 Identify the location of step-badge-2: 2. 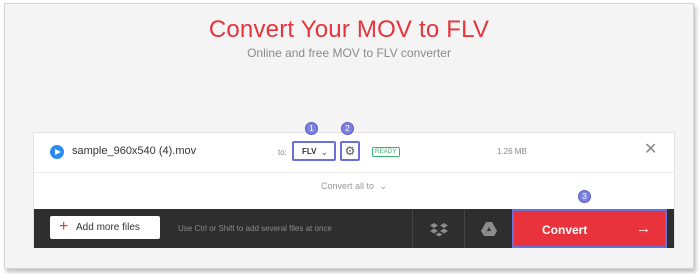
(347, 128).